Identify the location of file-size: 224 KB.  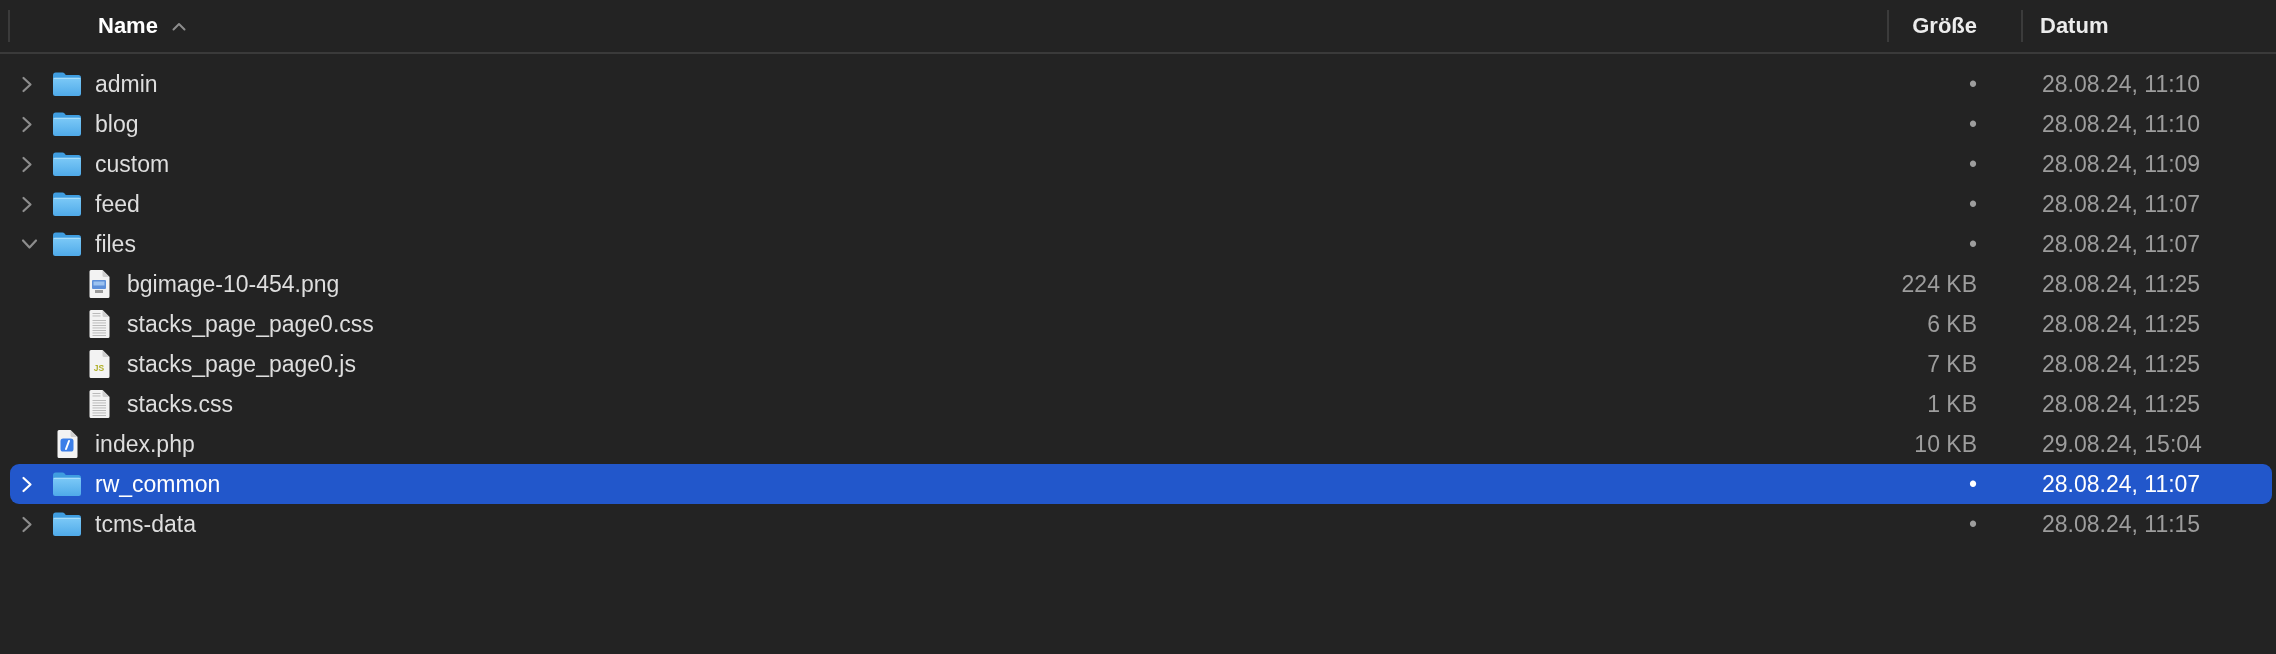
(1939, 284).